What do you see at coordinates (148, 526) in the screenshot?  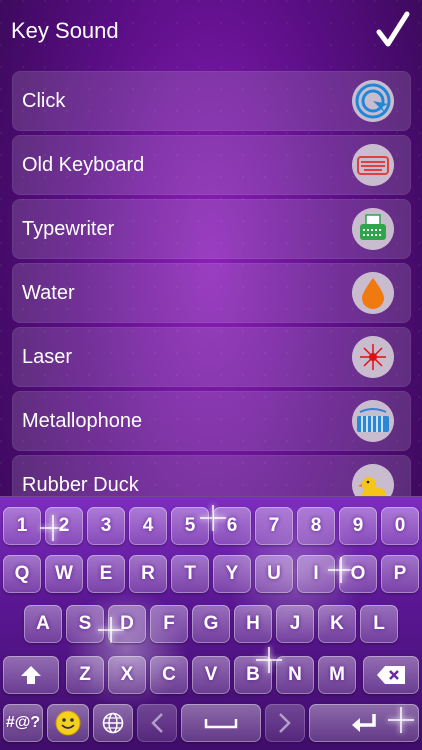 I see `key-4: 4` at bounding box center [148, 526].